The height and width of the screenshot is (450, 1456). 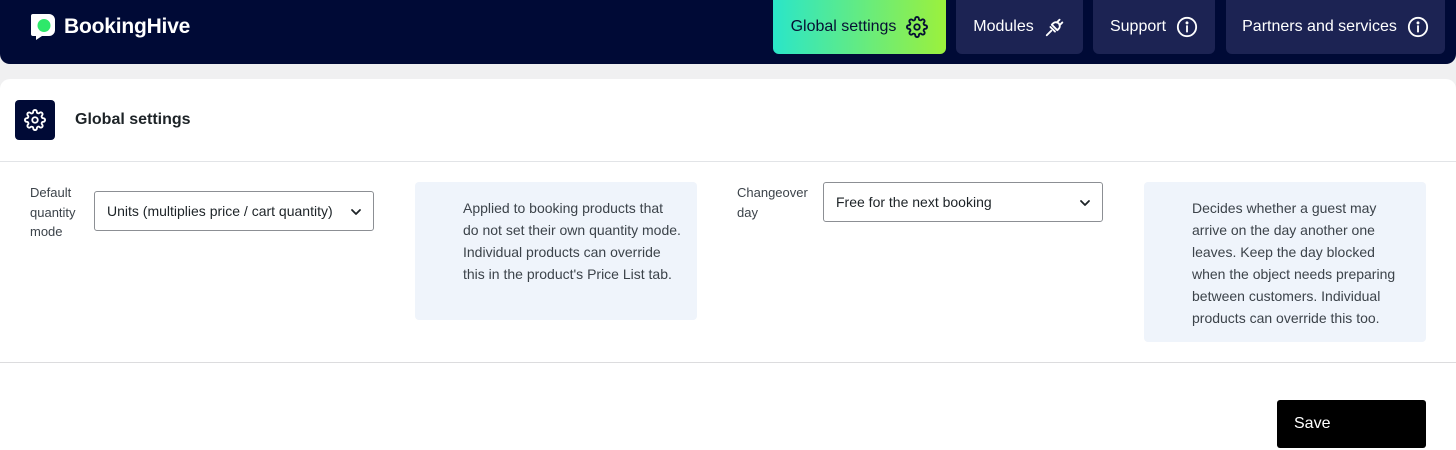 I want to click on nav-tab-modules: Modules, so click(x=1019, y=27).